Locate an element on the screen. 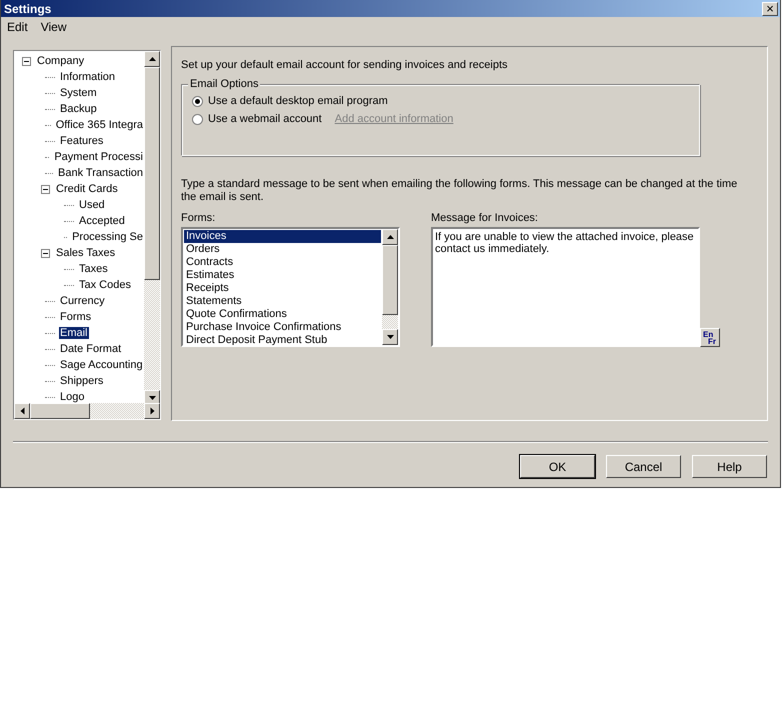 This screenshot has width=784, height=728. tree-item: Email is located at coordinates (74, 333).